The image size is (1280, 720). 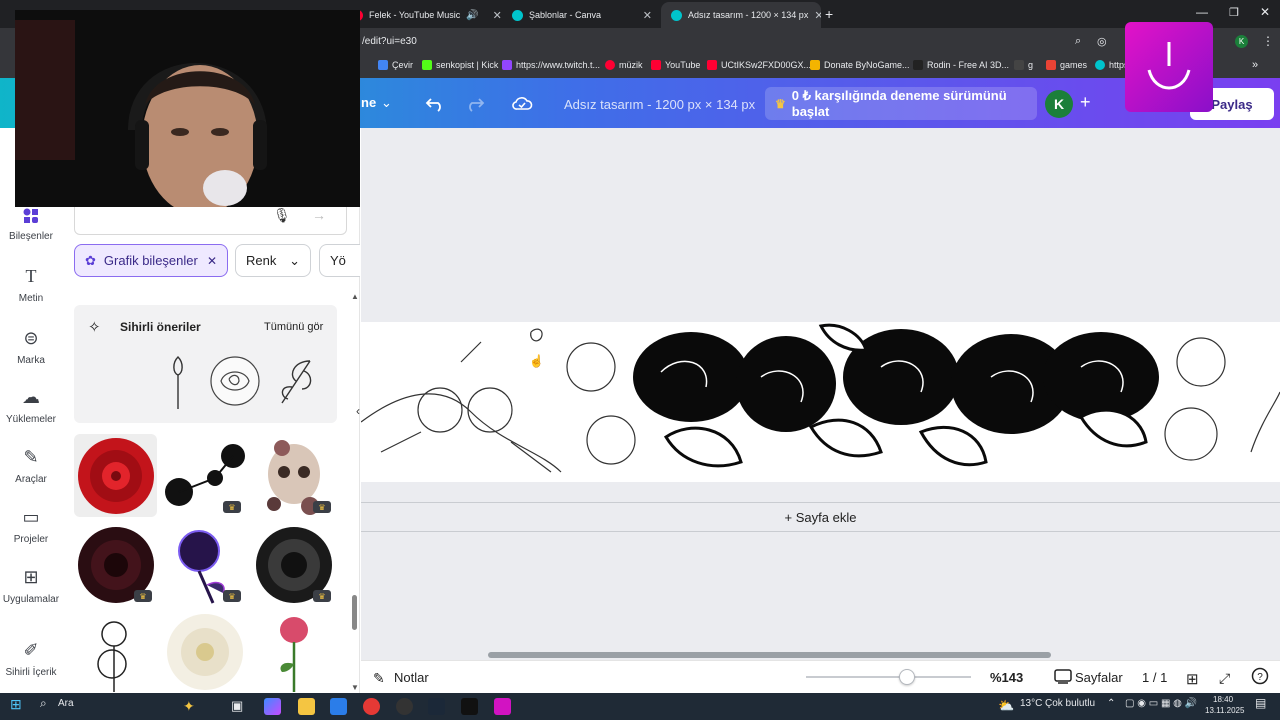 What do you see at coordinates (293, 564) in the screenshot?
I see `element-black-rose-realistic: ♛` at bounding box center [293, 564].